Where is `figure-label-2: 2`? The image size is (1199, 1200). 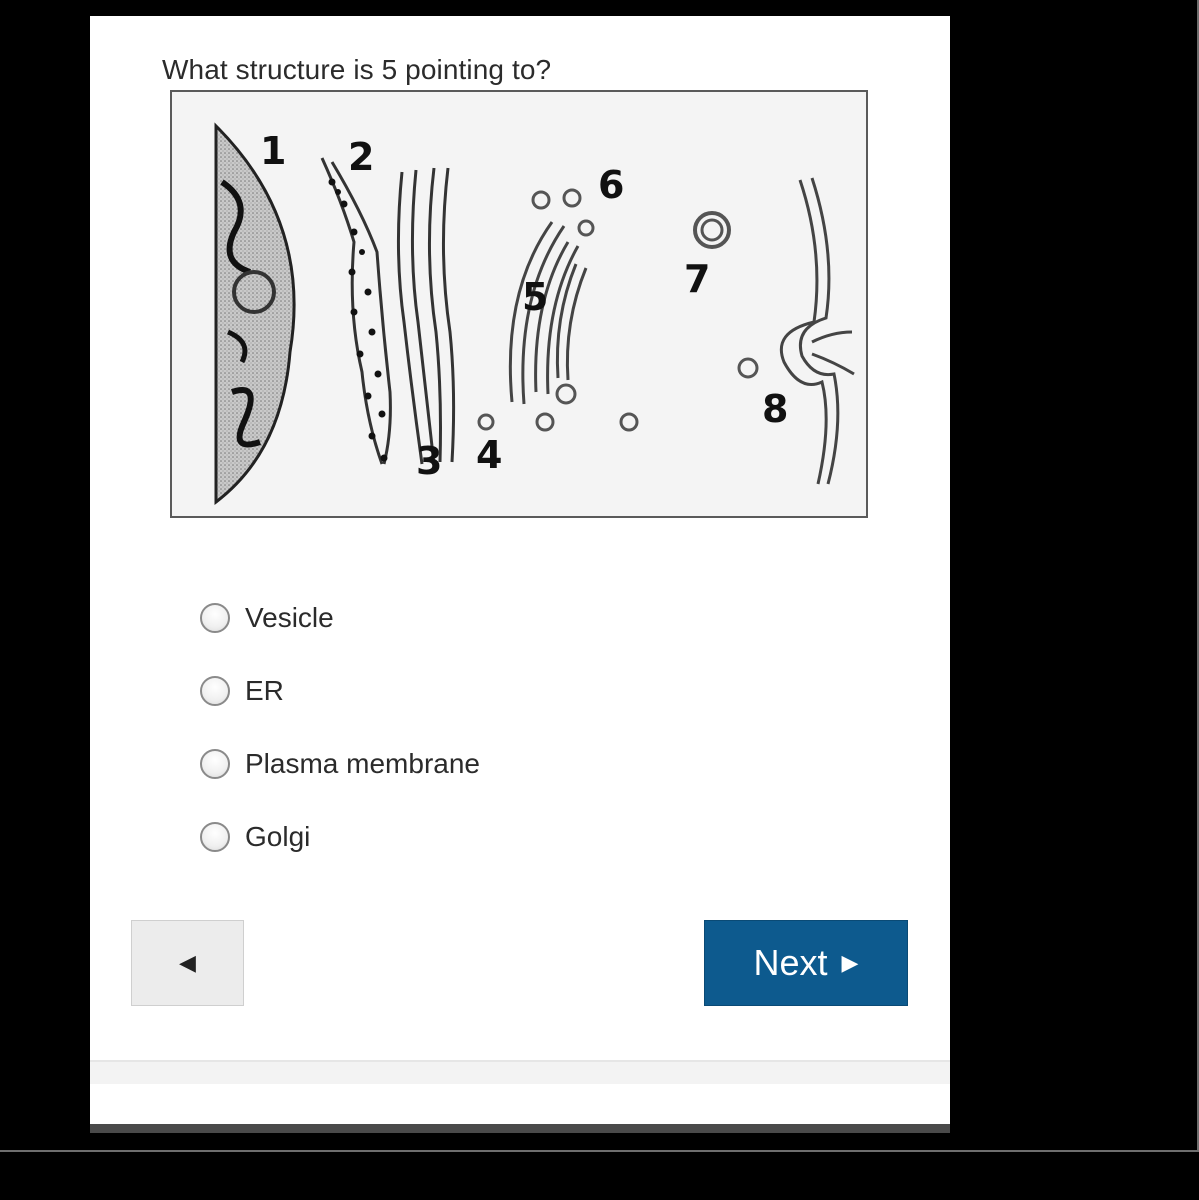 figure-label-2: 2 is located at coordinates (361, 157).